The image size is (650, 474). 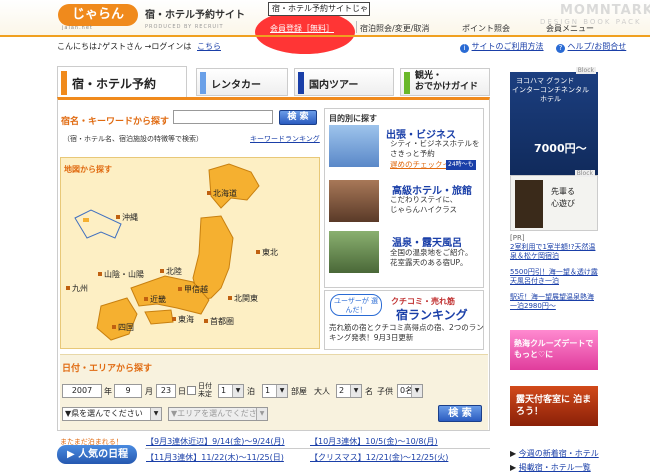 I want to click on schedule-link-oct: 【10月3連休】10/5(金)～10/8(月), so click(x=374, y=441).